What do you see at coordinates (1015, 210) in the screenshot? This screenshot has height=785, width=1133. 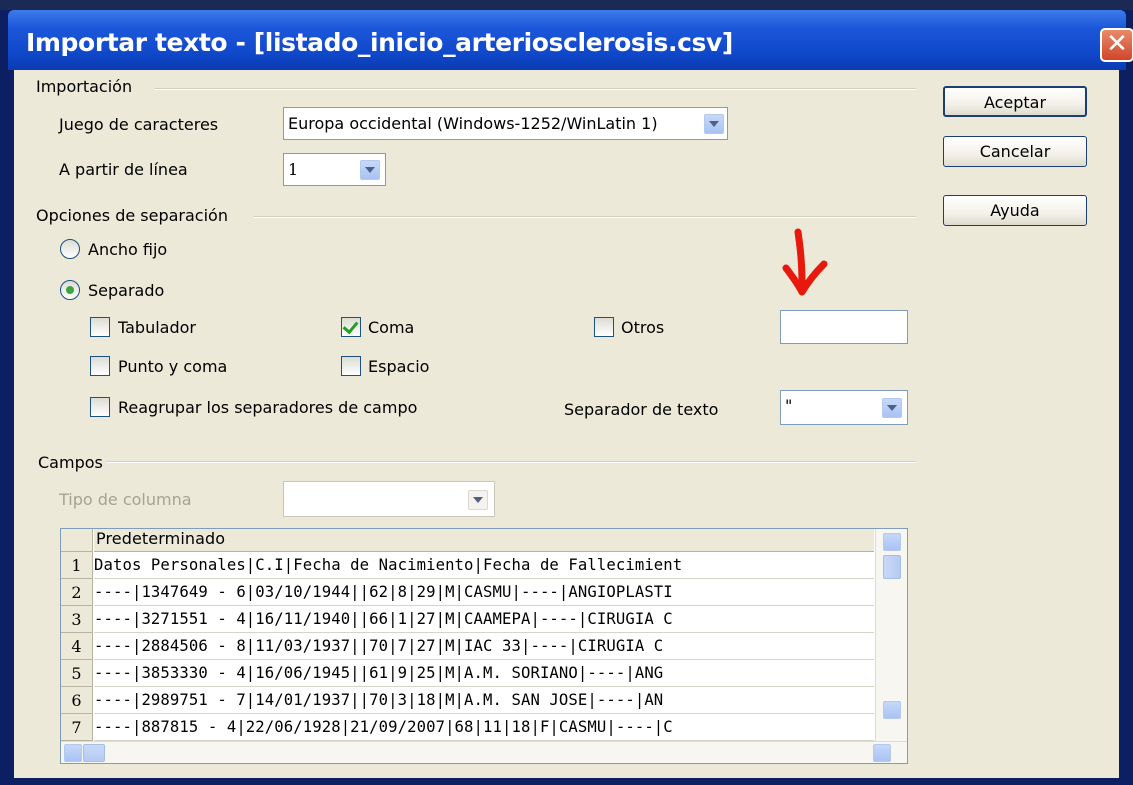 I see `help-button: Ayuda` at bounding box center [1015, 210].